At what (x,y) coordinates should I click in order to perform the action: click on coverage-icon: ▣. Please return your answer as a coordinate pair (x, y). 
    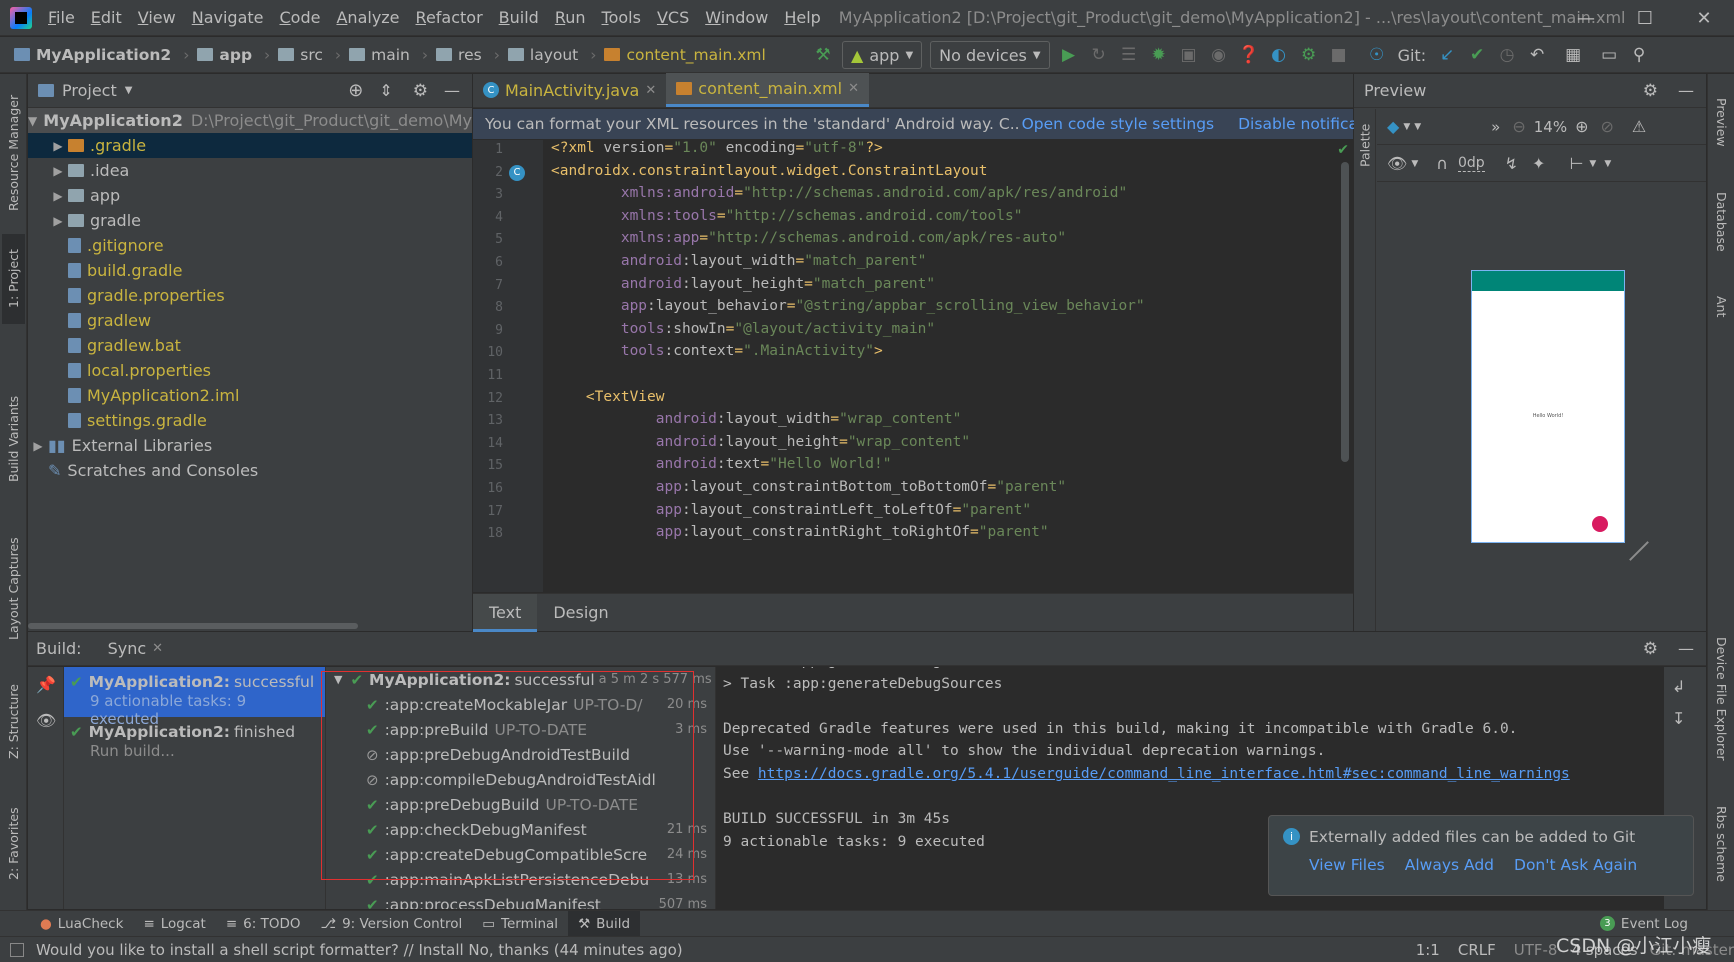
    Looking at the image, I should click on (1189, 55).